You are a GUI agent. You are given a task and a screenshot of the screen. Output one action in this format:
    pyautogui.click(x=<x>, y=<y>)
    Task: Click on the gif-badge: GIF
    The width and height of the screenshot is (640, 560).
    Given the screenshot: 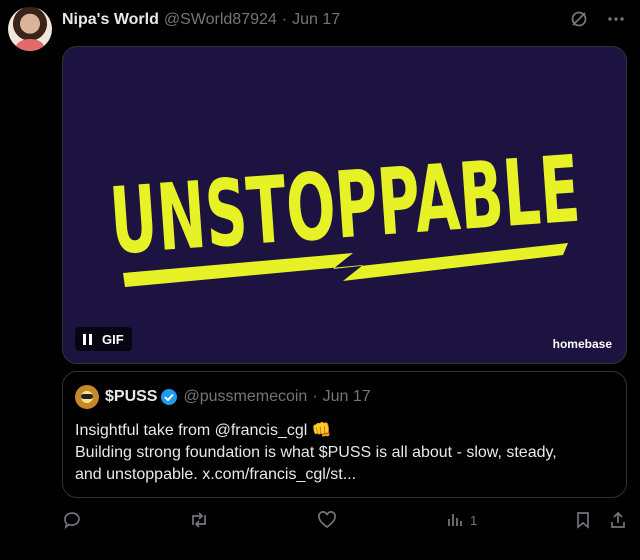 What is the action you would take?
    pyautogui.click(x=103, y=339)
    